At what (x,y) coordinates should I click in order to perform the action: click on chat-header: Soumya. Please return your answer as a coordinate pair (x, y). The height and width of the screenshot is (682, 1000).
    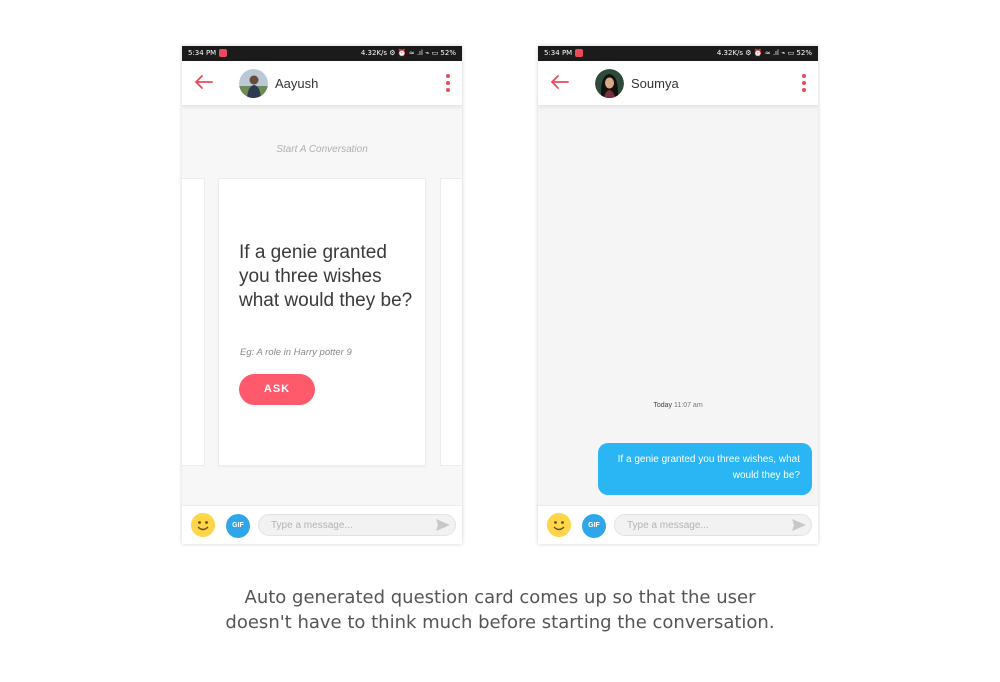
    Looking at the image, I should click on (678, 83).